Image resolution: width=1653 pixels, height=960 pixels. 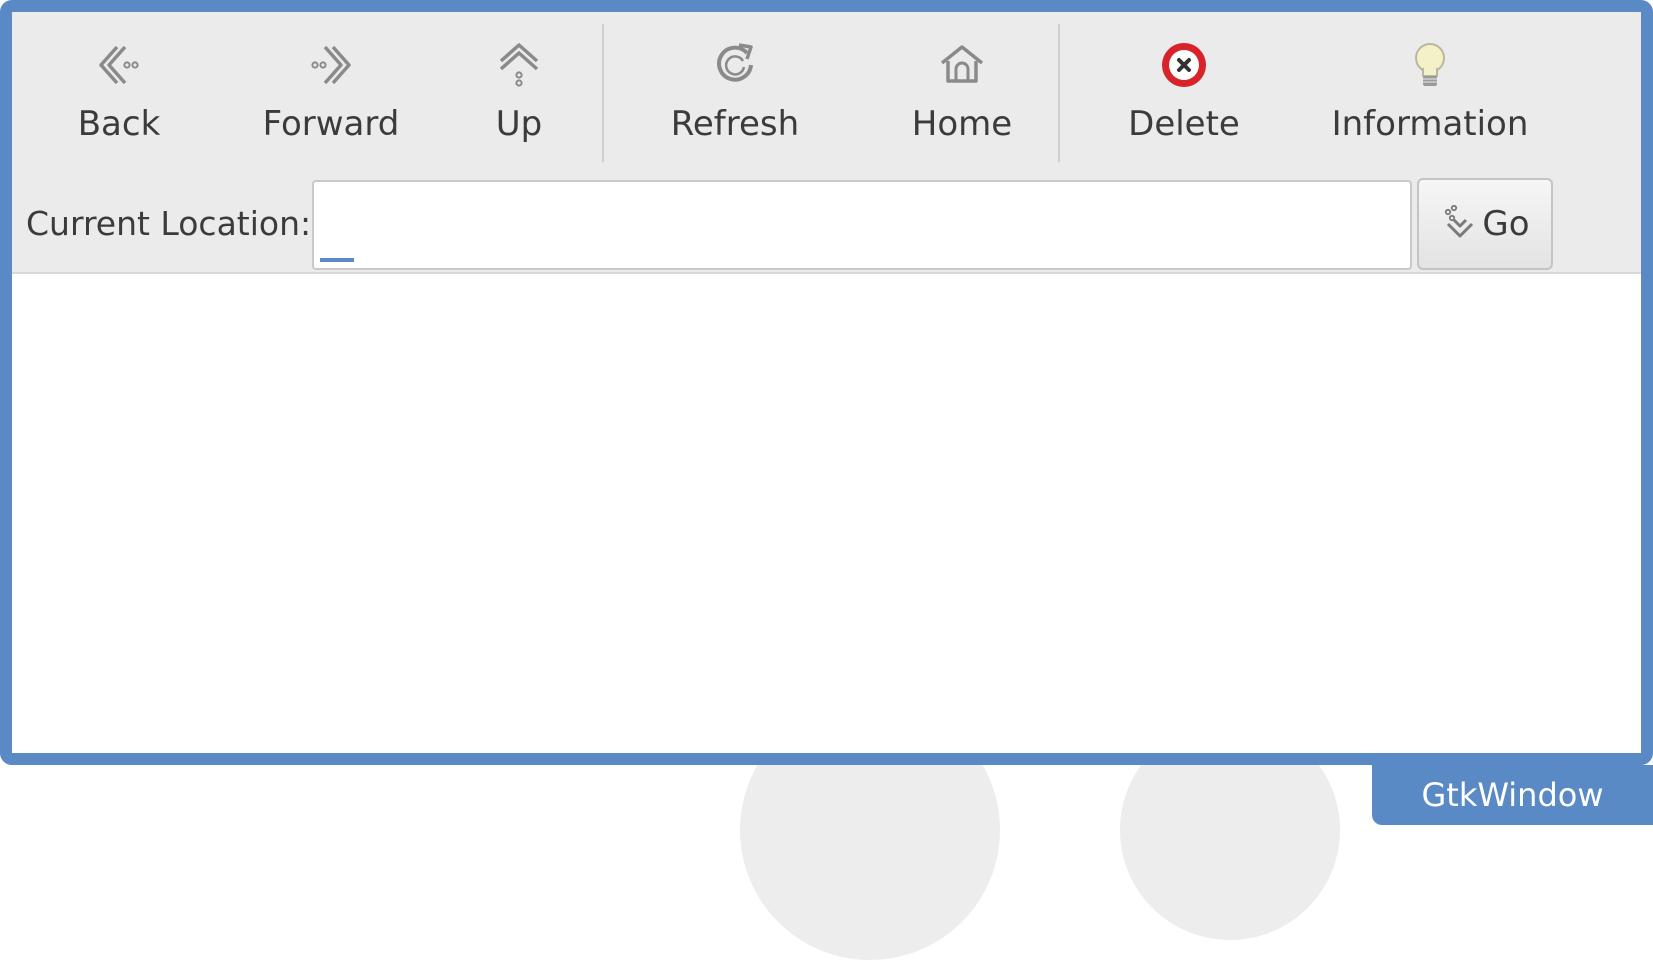 What do you see at coordinates (962, 65) in the screenshot?
I see `home-icon` at bounding box center [962, 65].